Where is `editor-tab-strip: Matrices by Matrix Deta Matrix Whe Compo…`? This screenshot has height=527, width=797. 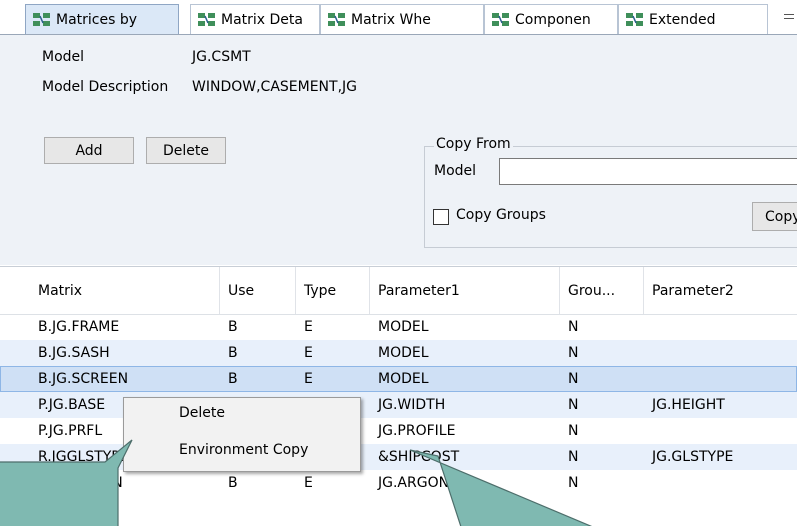 editor-tab-strip: Matrices by Matrix Deta Matrix Whe Compo… is located at coordinates (398, 17).